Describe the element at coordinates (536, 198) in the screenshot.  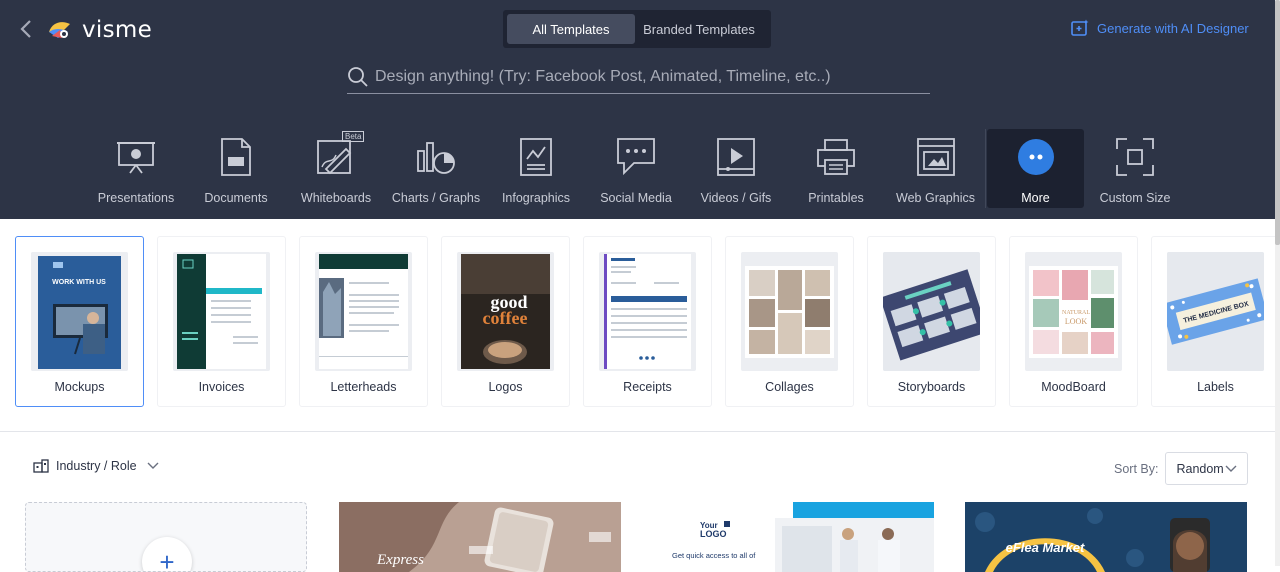
I see `category-label: Infographics` at that location.